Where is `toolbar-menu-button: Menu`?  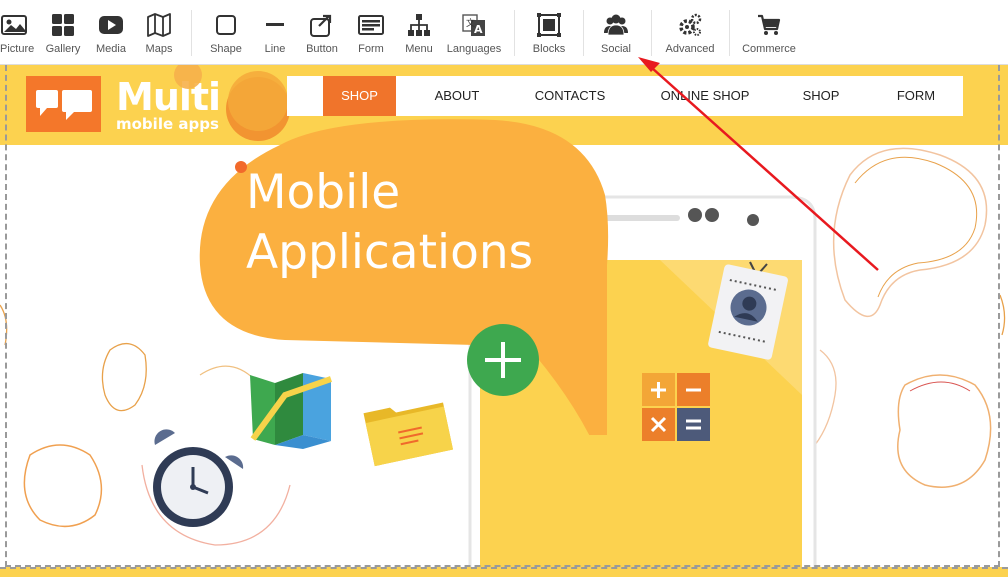
toolbar-menu-button: Menu is located at coordinates (419, 32).